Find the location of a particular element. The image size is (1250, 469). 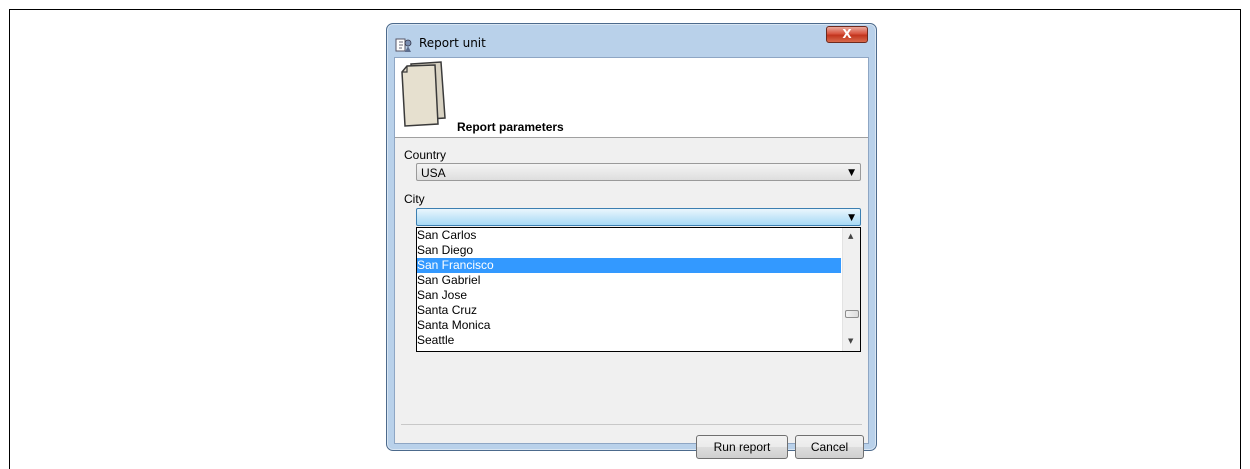

dropdown-scrollbar: ▲ ▼ is located at coordinates (851, 289).